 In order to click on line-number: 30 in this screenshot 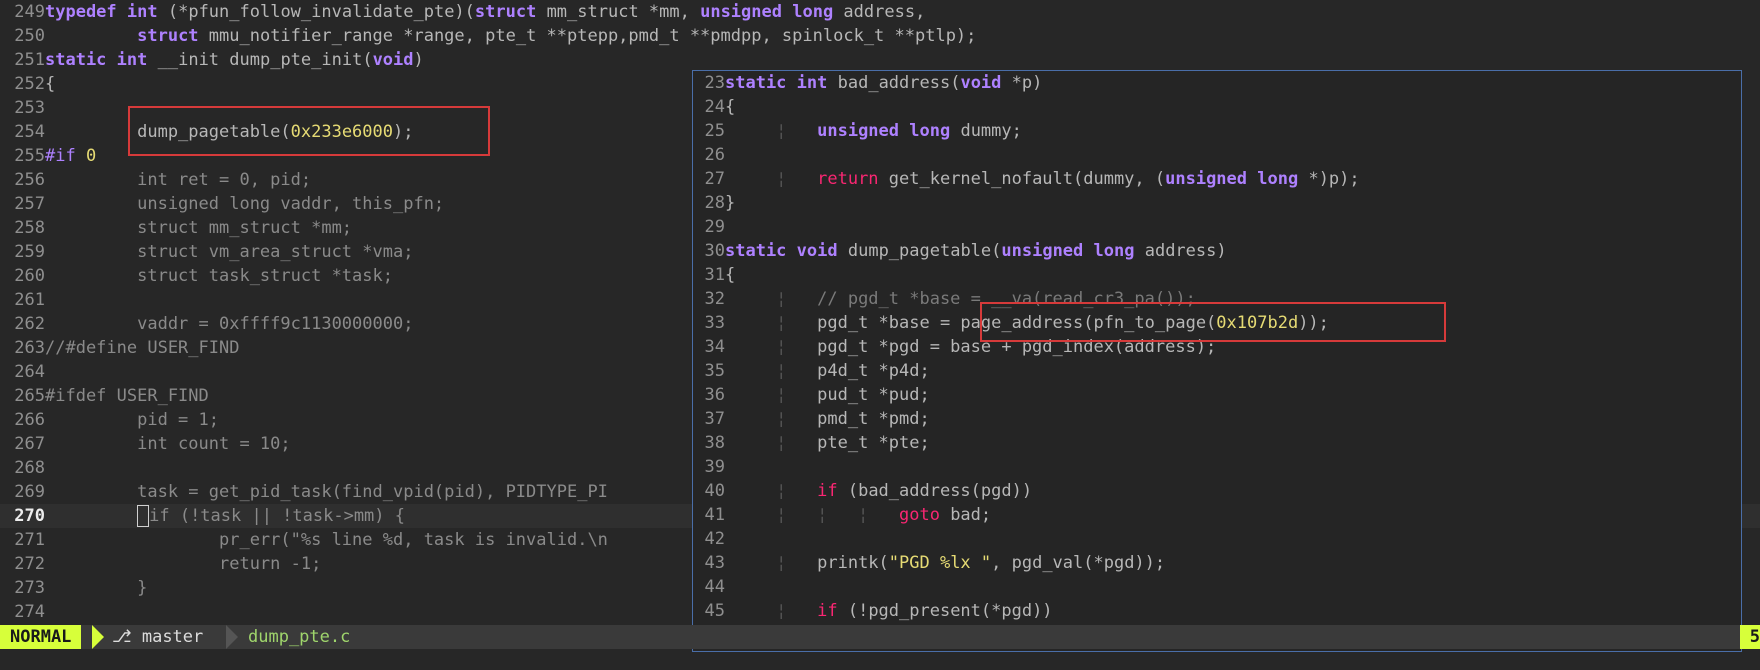, I will do `click(714, 251)`.